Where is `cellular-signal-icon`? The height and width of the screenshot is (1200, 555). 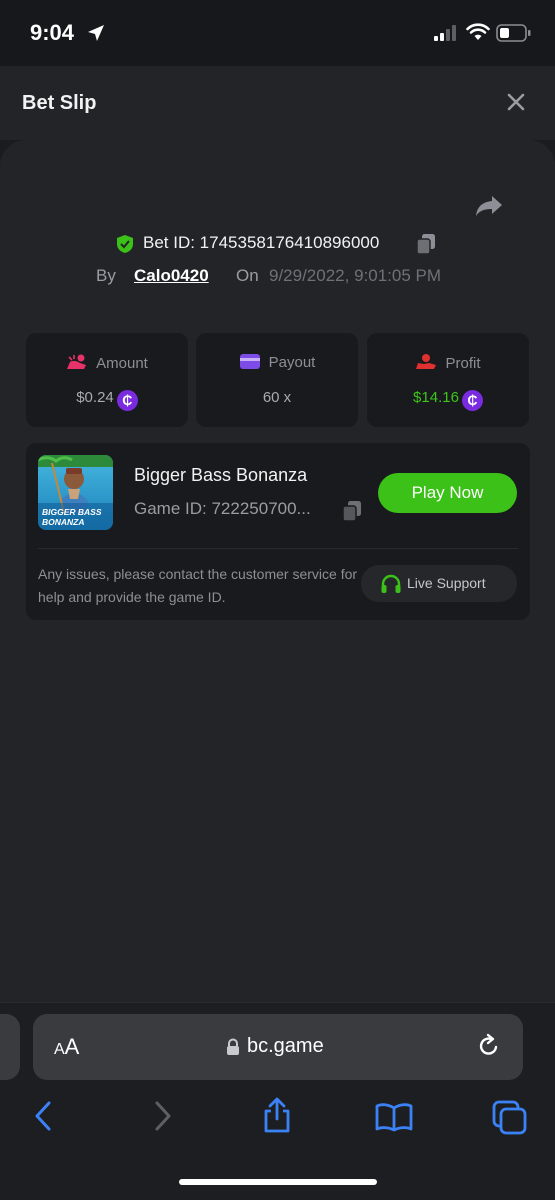
cellular-signal-icon is located at coordinates (445, 33).